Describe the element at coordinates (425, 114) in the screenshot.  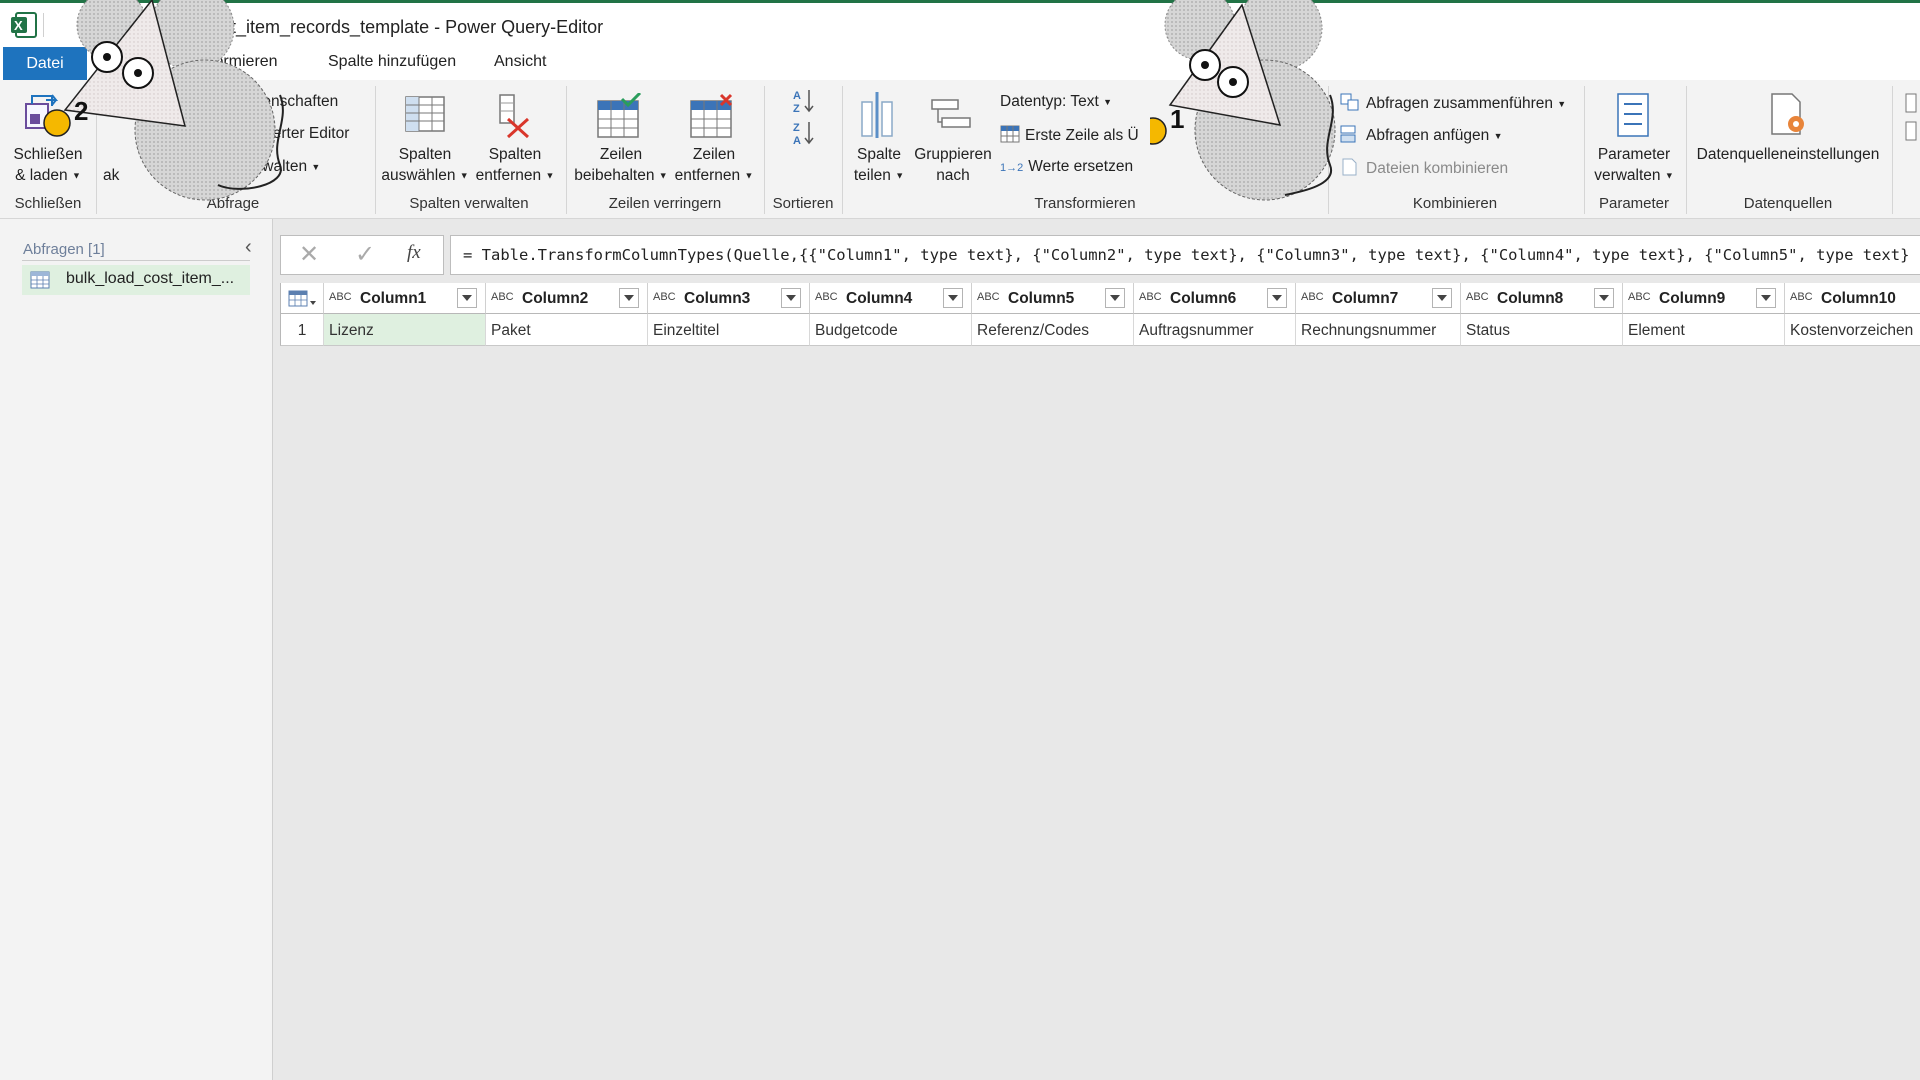
I see `choose-columns-icon` at that location.